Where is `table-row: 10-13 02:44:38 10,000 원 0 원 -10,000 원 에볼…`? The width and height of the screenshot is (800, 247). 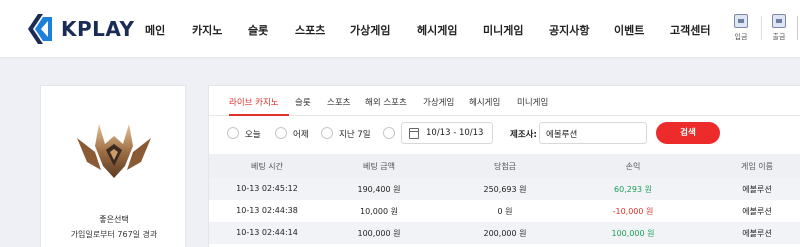 table-row: 10-13 02:44:38 10,000 원 0 원 -10,000 원 에볼… is located at coordinates (504, 211).